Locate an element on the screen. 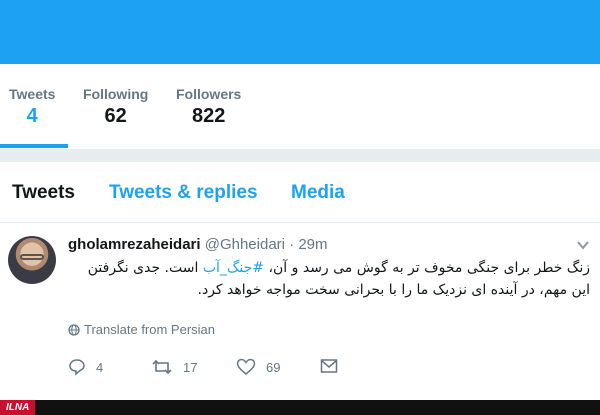 This screenshot has width=600, height=415. tab-tweets-and-replies: Tweets & replies is located at coordinates (183, 193).